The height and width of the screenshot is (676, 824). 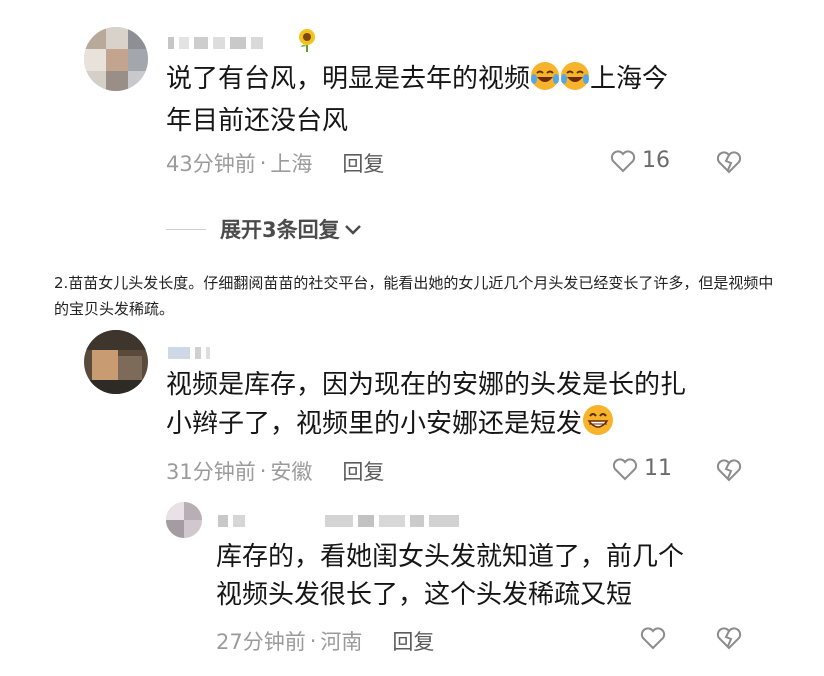 I want to click on comment-location: 上海, so click(x=291, y=164).